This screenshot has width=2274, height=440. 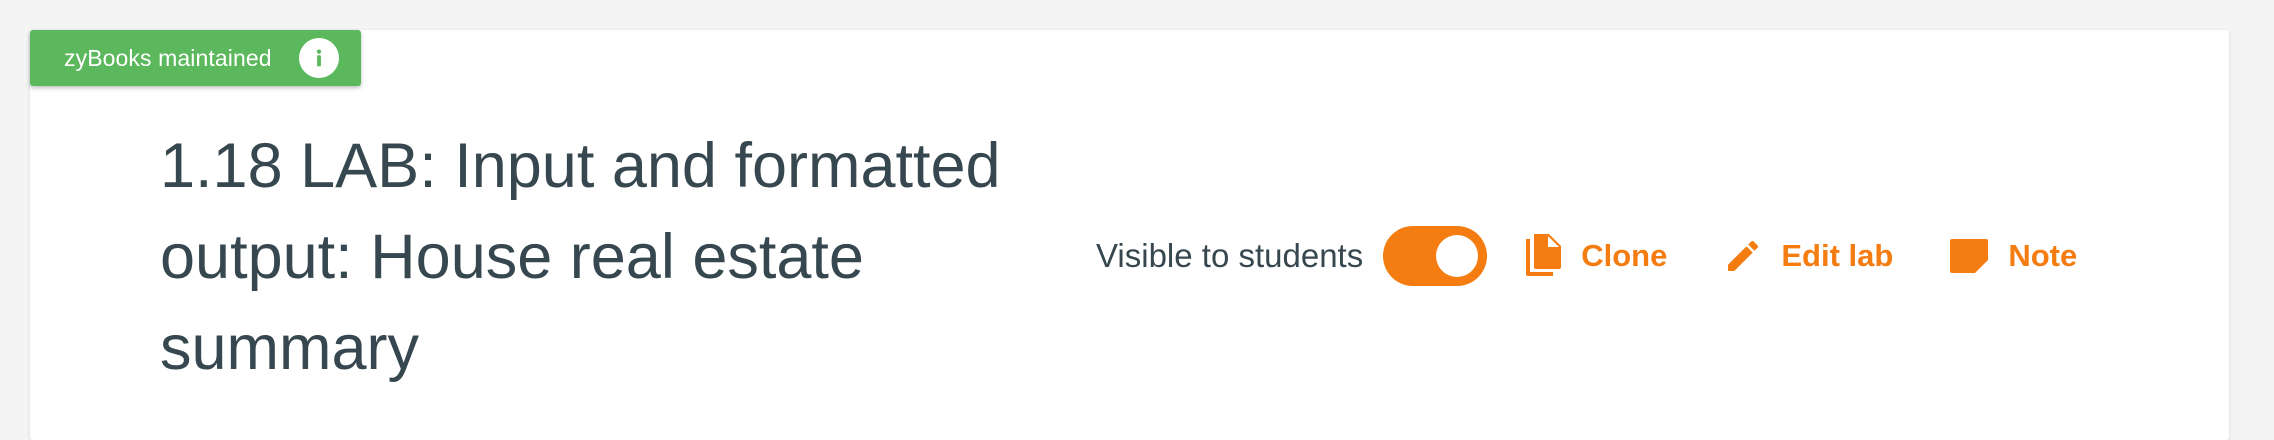 I want to click on lab-controls: Visible to students Clone Edit lab Note, so click(x=1586, y=256).